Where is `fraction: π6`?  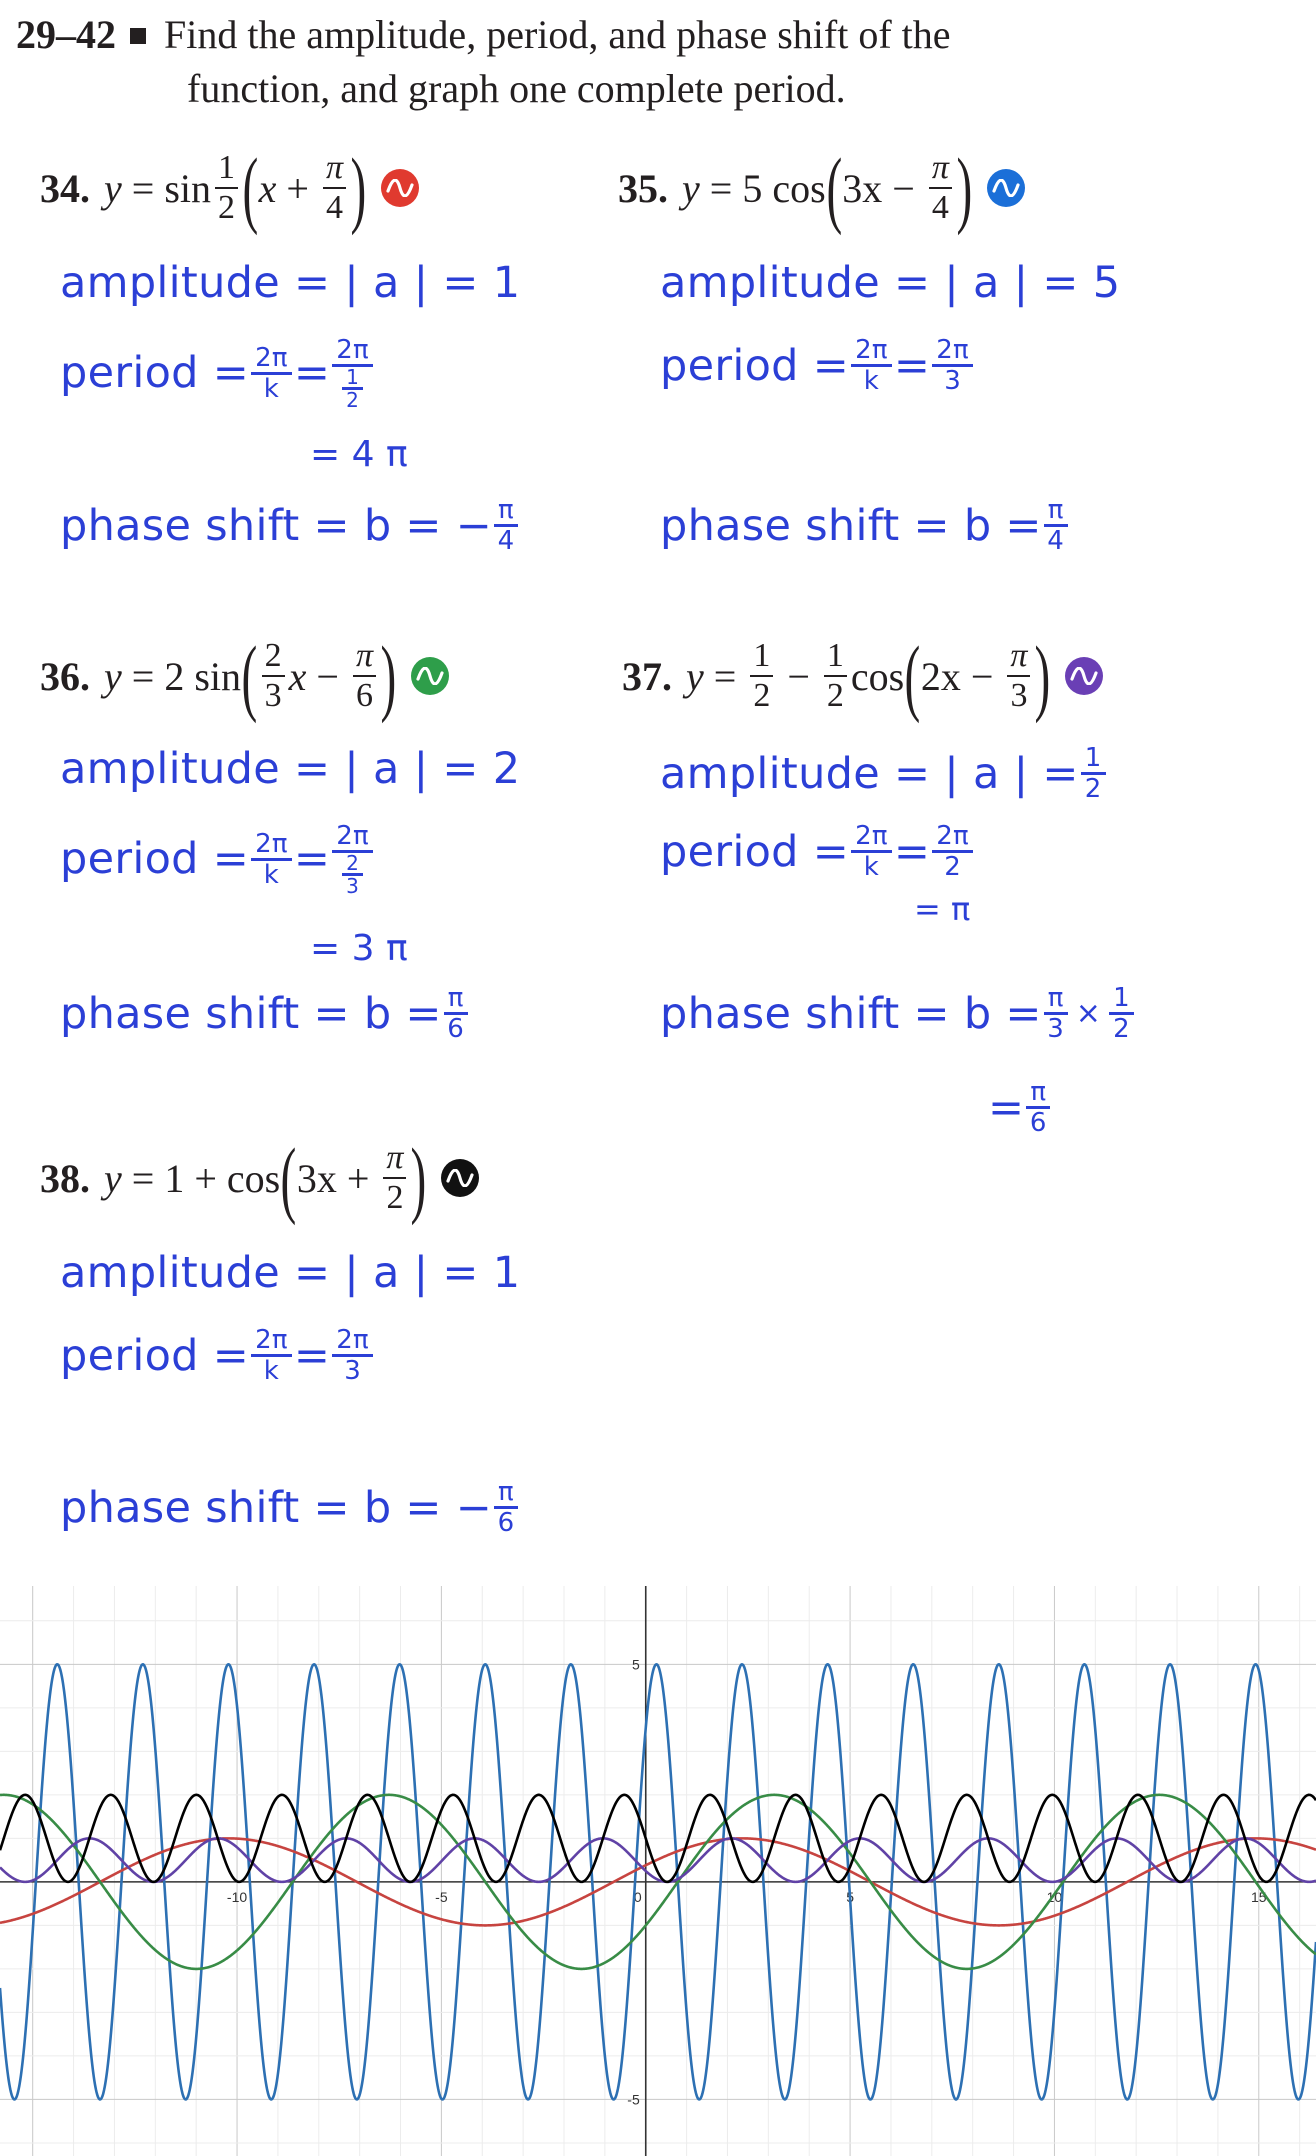 fraction: π6 is located at coordinates (364, 676).